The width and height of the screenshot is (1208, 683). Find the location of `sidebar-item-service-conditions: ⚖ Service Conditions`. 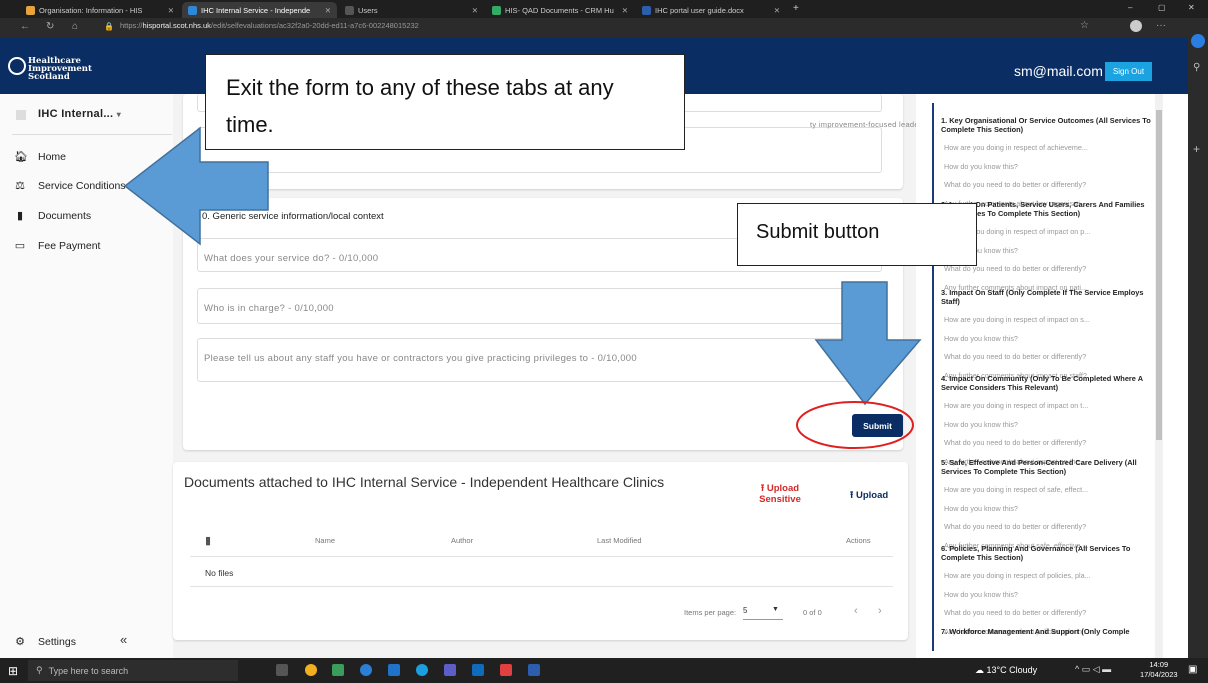

sidebar-item-service-conditions: ⚖ Service Conditions is located at coordinates (69, 186).